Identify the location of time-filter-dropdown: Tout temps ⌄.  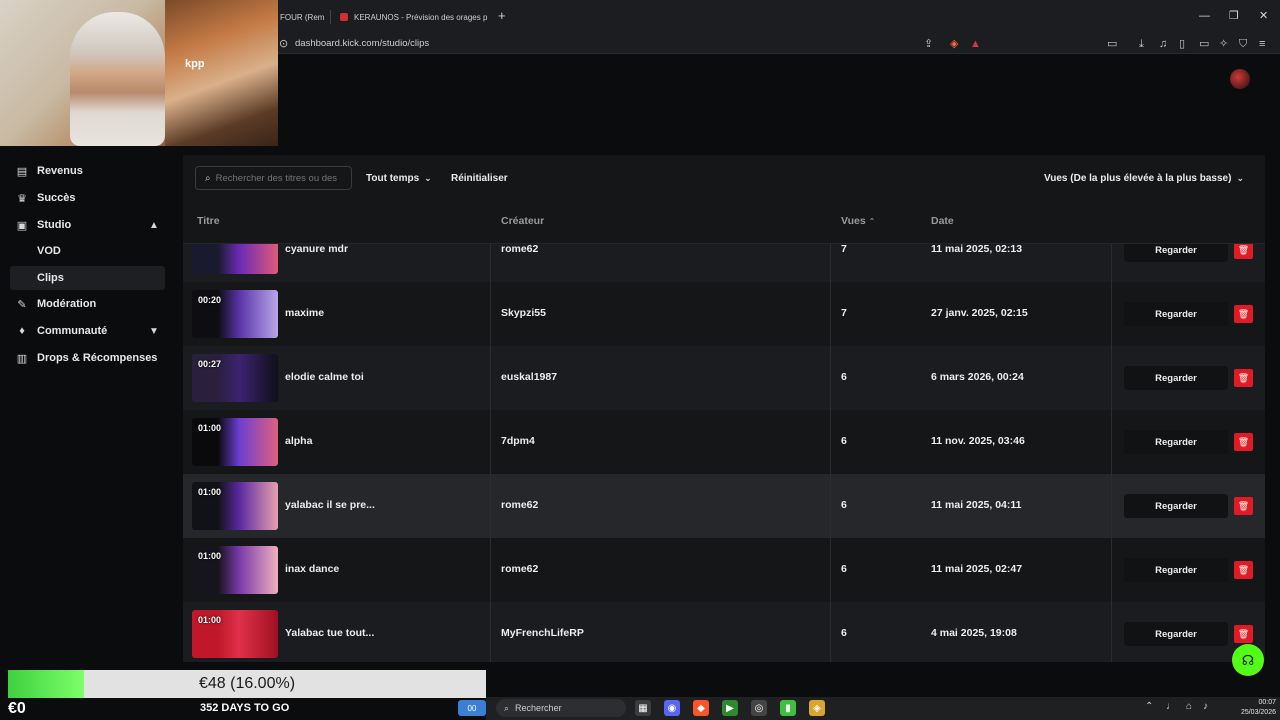
(399, 178).